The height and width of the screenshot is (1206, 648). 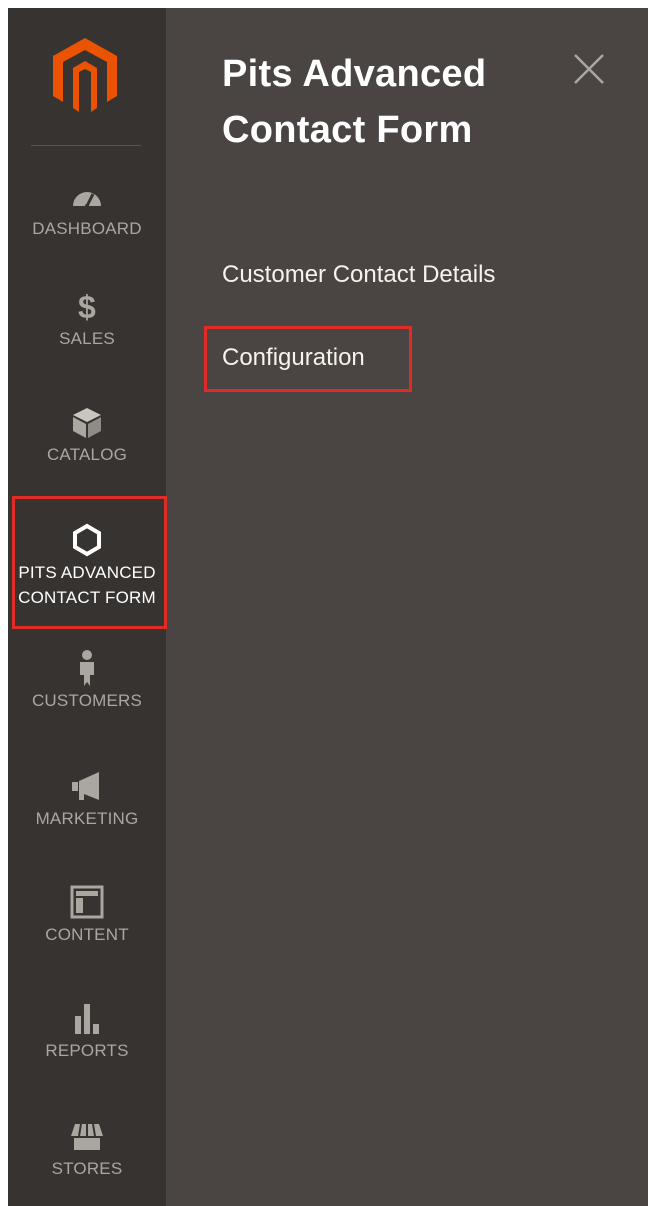 I want to click on dollar-icon: $, so click(x=87, y=307).